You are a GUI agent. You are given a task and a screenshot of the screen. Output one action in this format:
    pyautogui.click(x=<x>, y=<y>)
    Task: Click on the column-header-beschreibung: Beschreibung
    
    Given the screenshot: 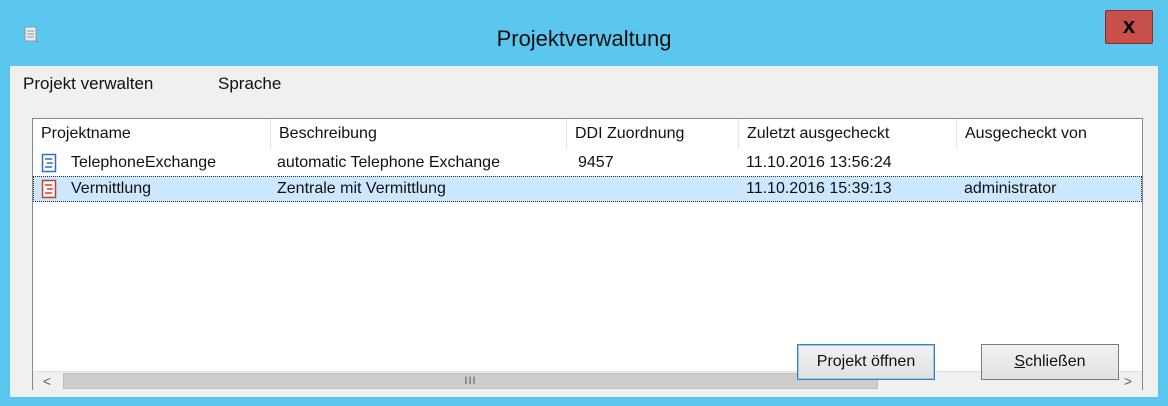 What is the action you would take?
    pyautogui.click(x=419, y=134)
    